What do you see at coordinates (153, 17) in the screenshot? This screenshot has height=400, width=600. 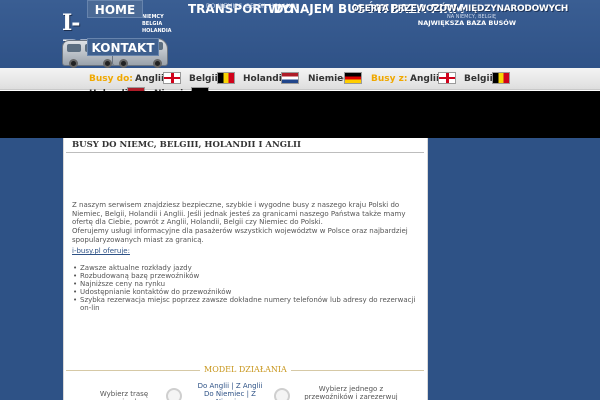 I see `logo-sub-line: NIEMCY` at bounding box center [153, 17].